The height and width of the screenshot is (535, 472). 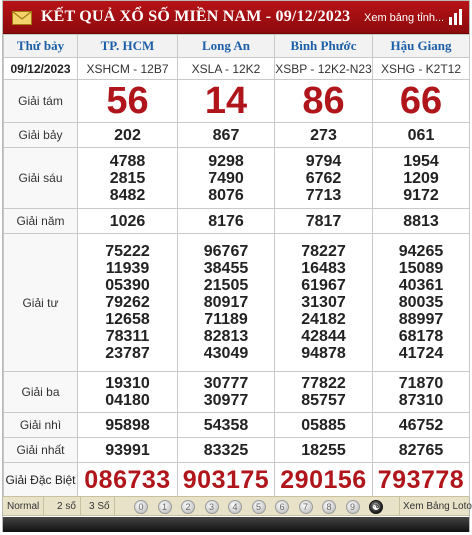 I want to click on winning-number: 18255, so click(x=323, y=450).